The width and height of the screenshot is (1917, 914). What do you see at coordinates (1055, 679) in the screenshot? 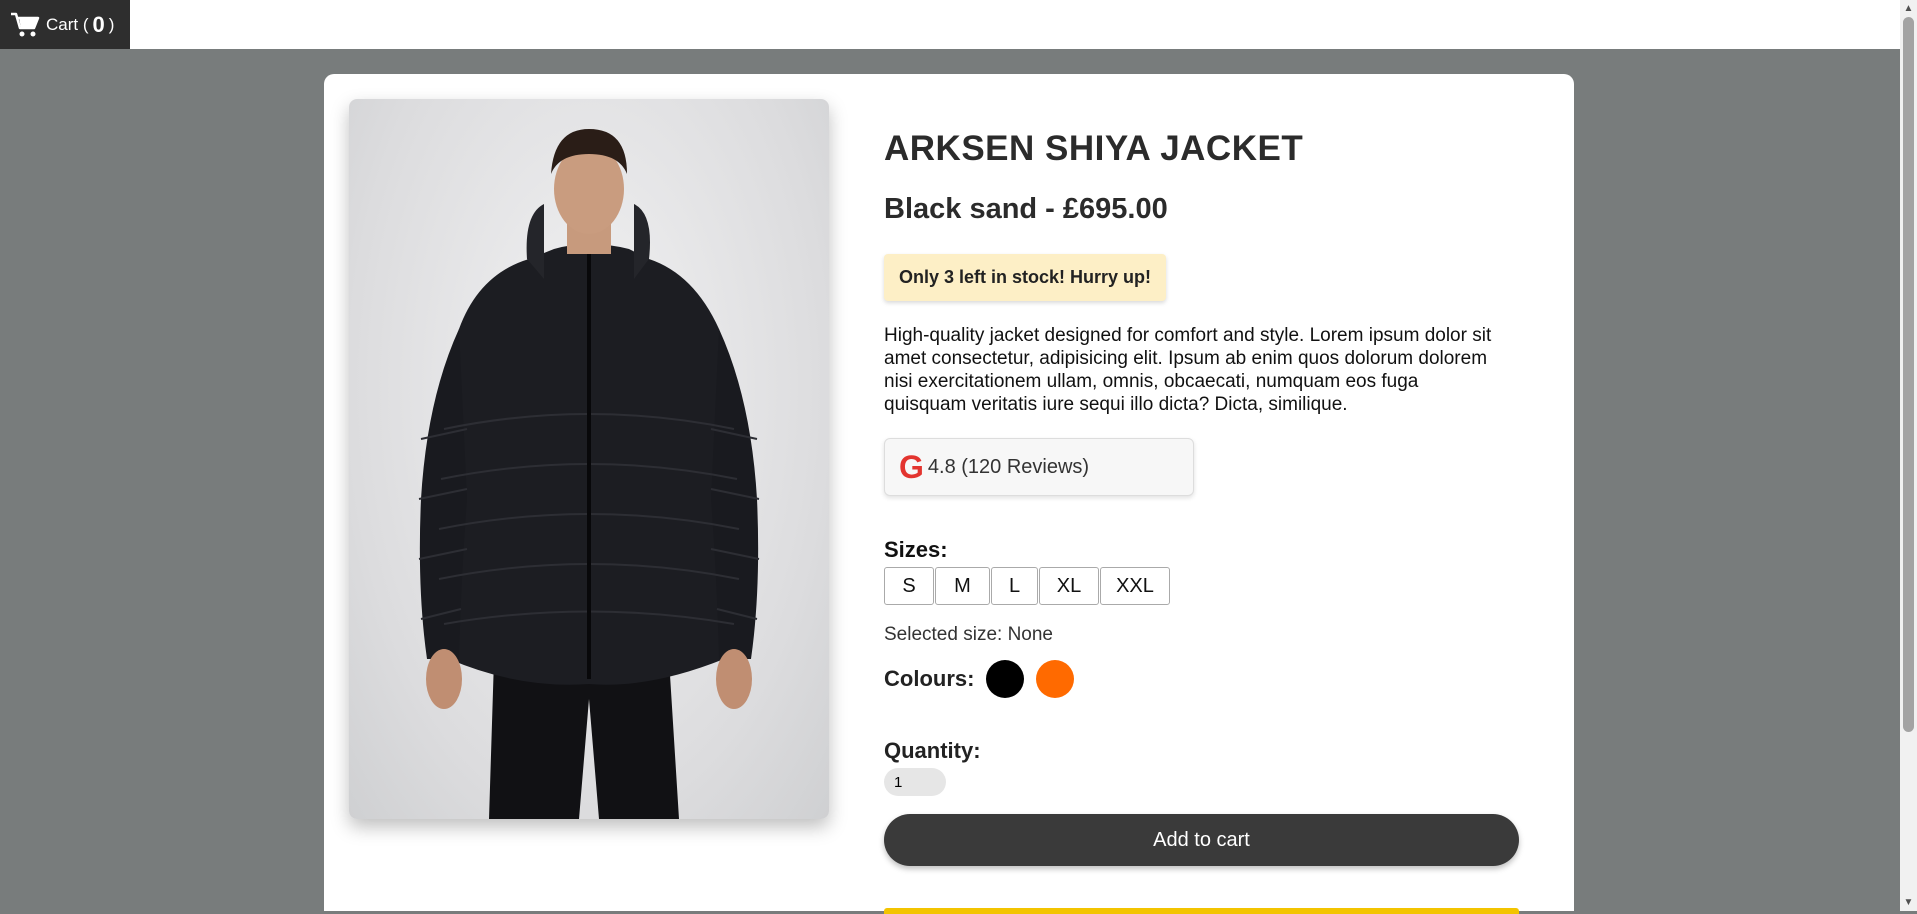
I see `colour-swatch-orange` at bounding box center [1055, 679].